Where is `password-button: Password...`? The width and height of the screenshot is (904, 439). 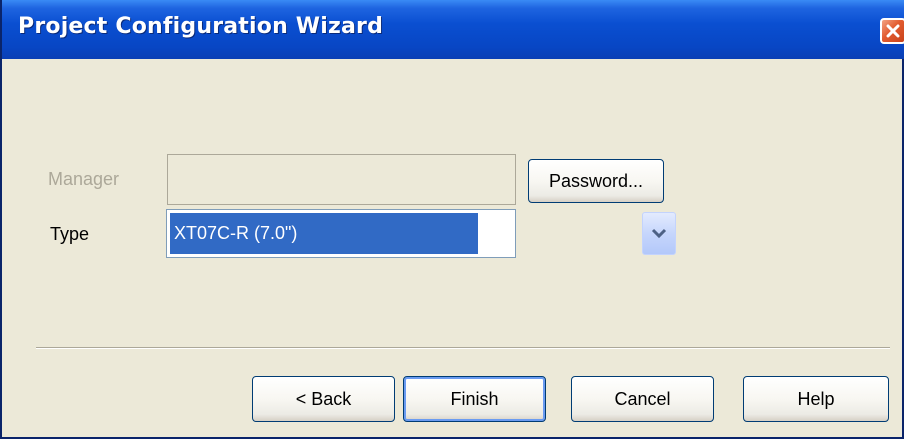 password-button: Password... is located at coordinates (596, 181).